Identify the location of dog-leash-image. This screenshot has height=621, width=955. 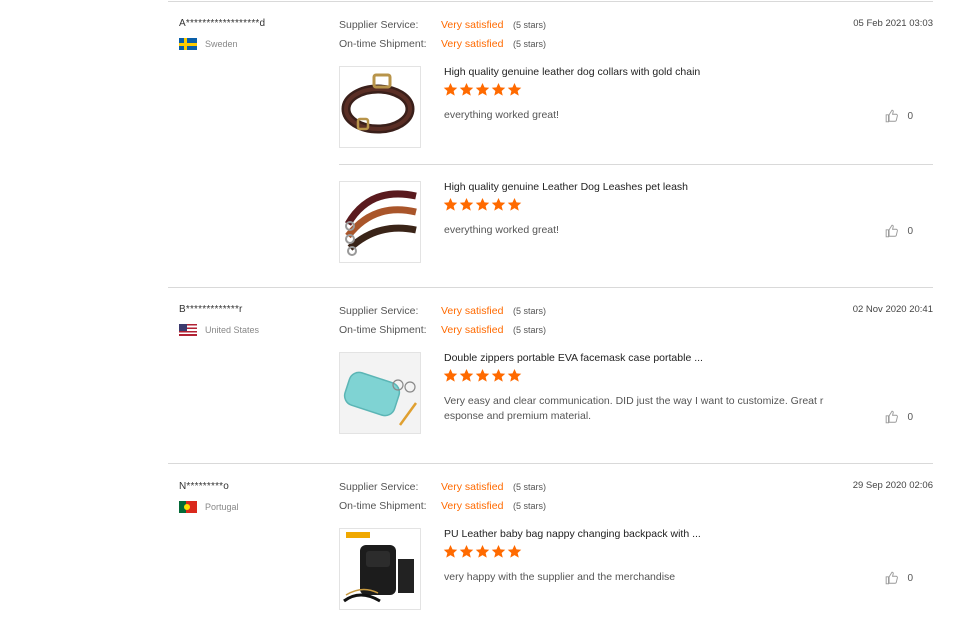
(380, 222).